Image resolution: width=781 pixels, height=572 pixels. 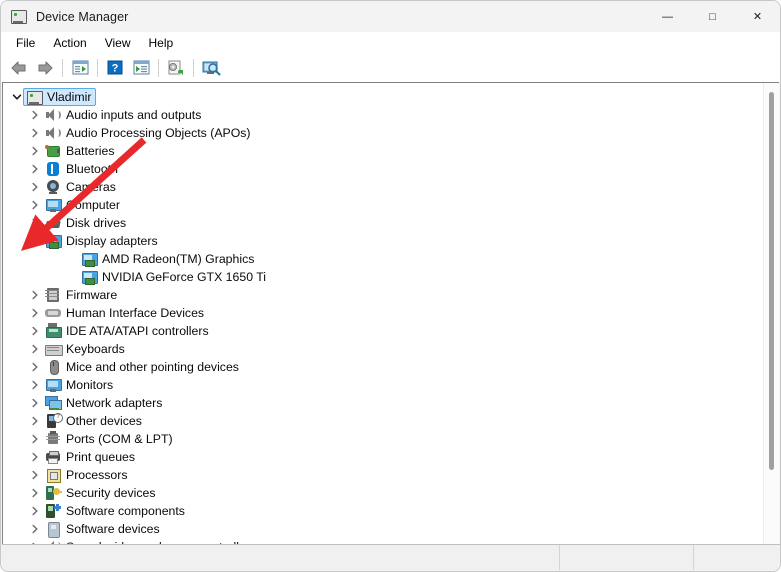 I want to click on tree-item-mice-and-other-pointing-devices: Mice and other pointing devices, so click(x=379, y=367).